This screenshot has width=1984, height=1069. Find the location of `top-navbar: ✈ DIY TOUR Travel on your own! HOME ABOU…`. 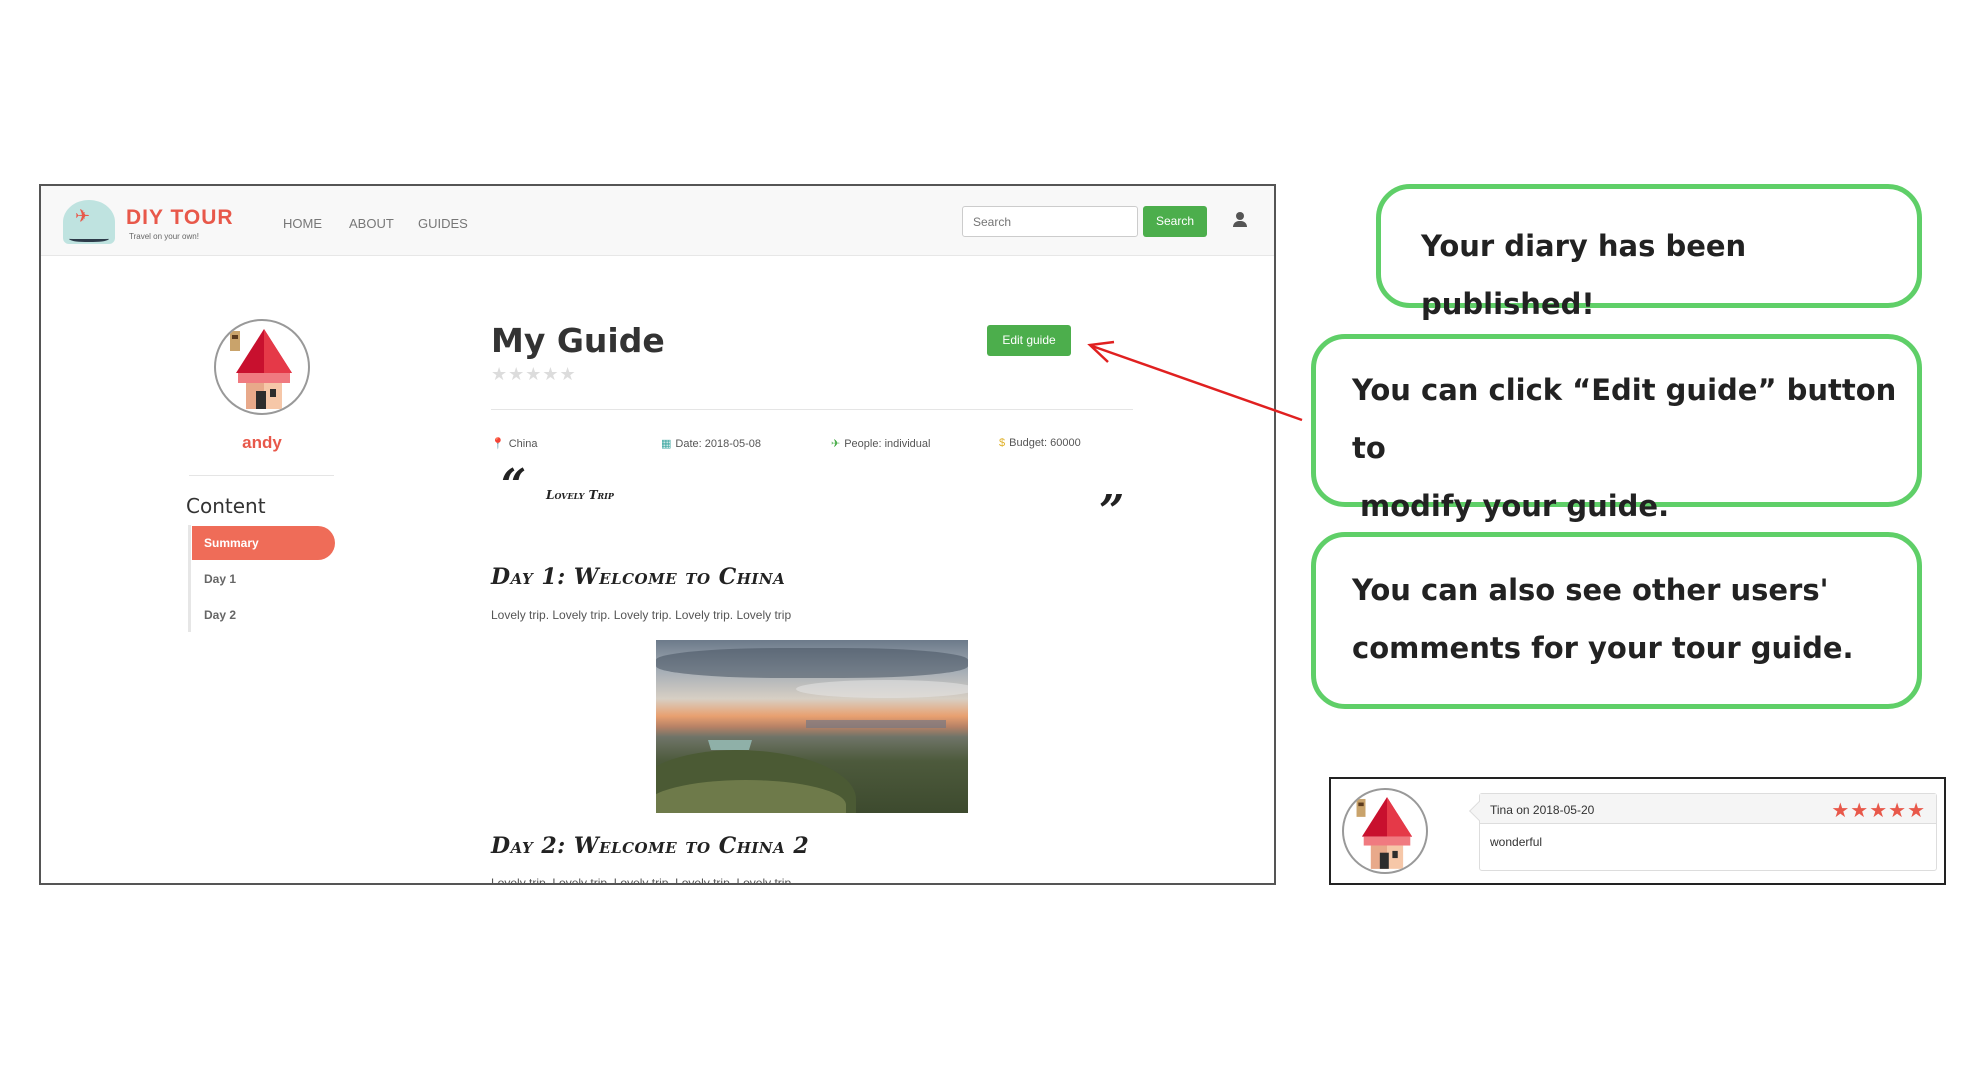

top-navbar: ✈ DIY TOUR Travel on your own! HOME ABOU… is located at coordinates (657, 221).